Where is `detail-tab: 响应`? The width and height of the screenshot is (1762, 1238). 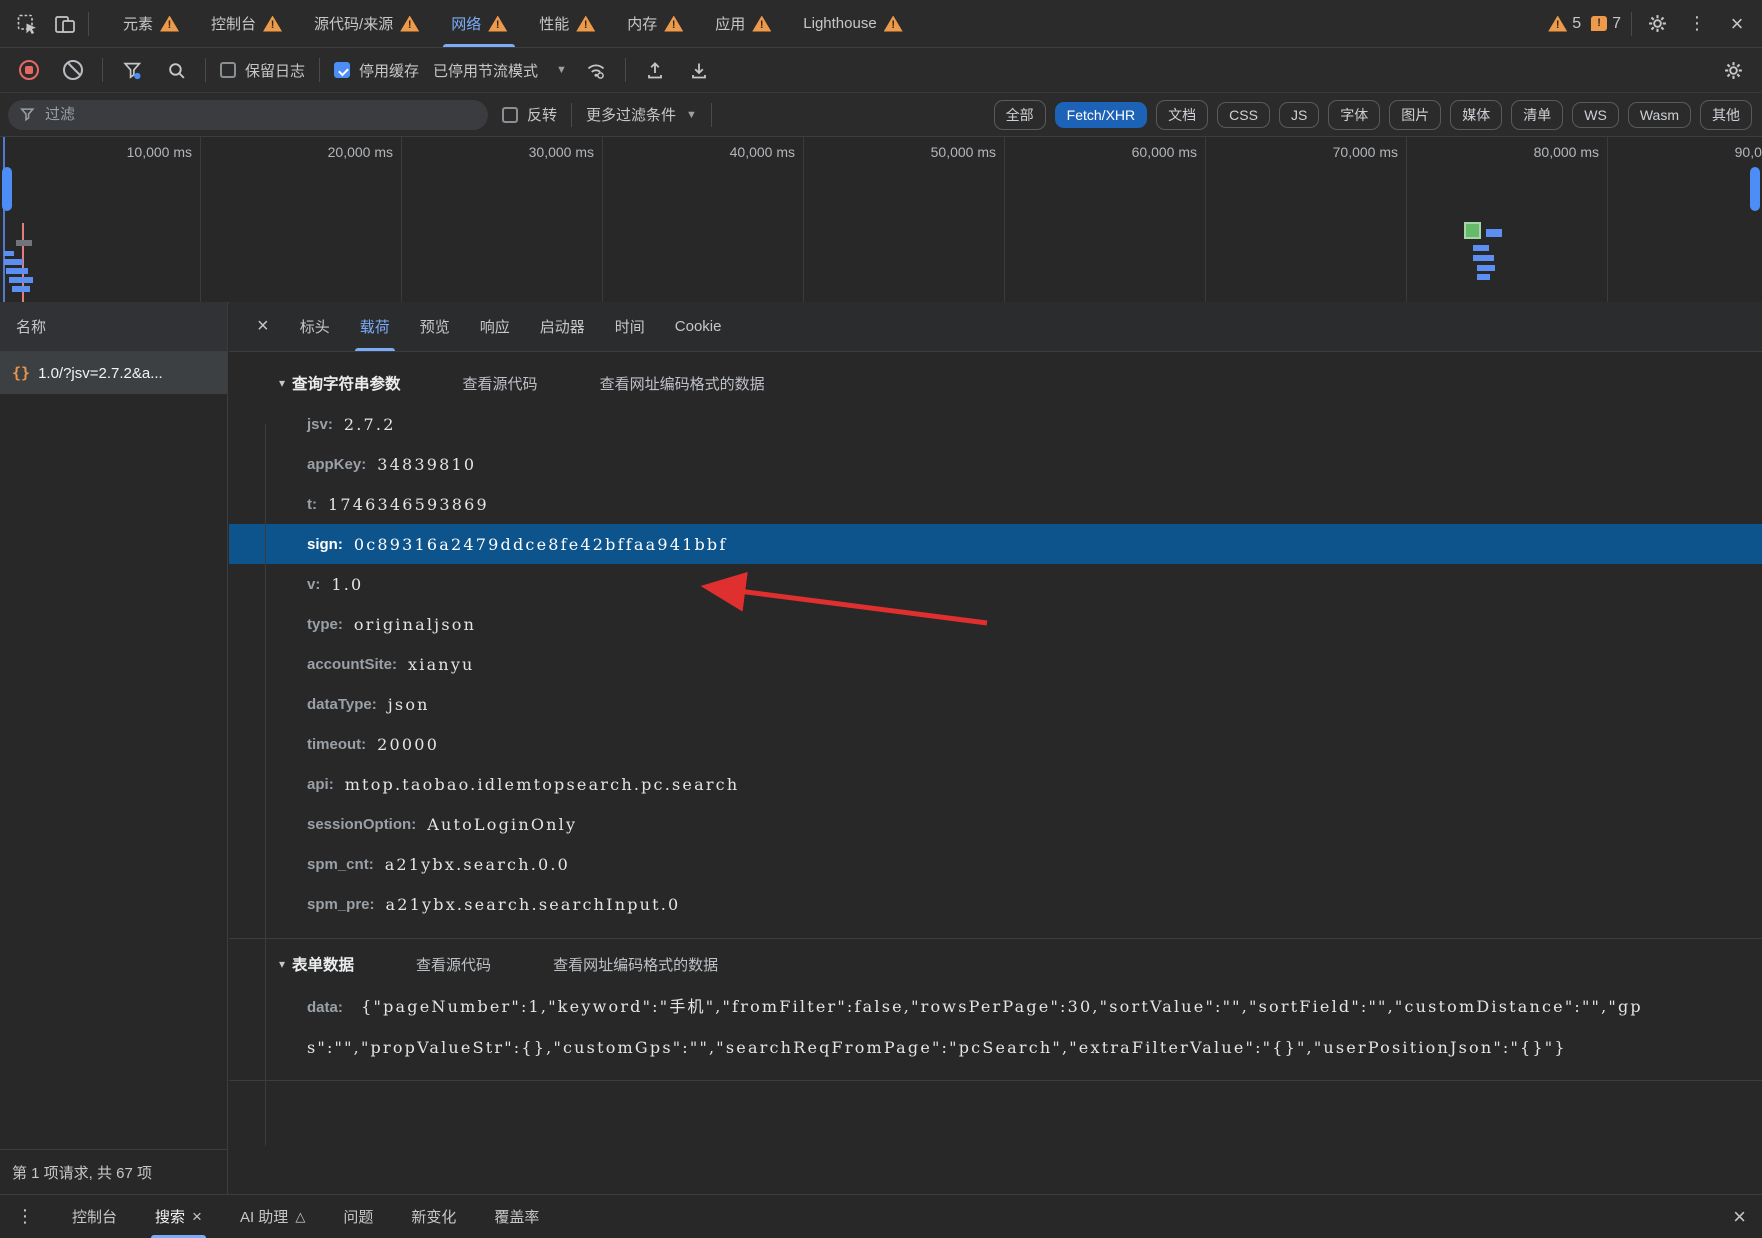
detail-tab: 响应 is located at coordinates (495, 326).